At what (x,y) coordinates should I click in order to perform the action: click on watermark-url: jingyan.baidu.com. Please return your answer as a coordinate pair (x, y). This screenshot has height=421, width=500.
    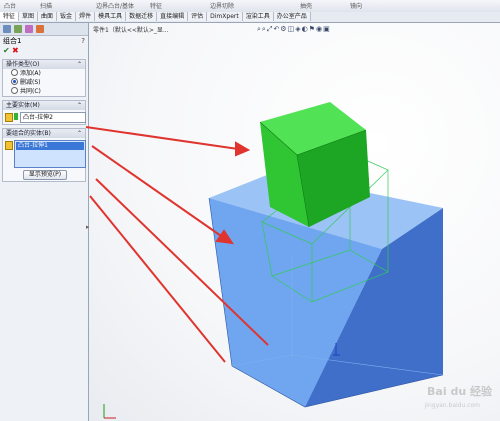
    Looking at the image, I should click on (452, 405).